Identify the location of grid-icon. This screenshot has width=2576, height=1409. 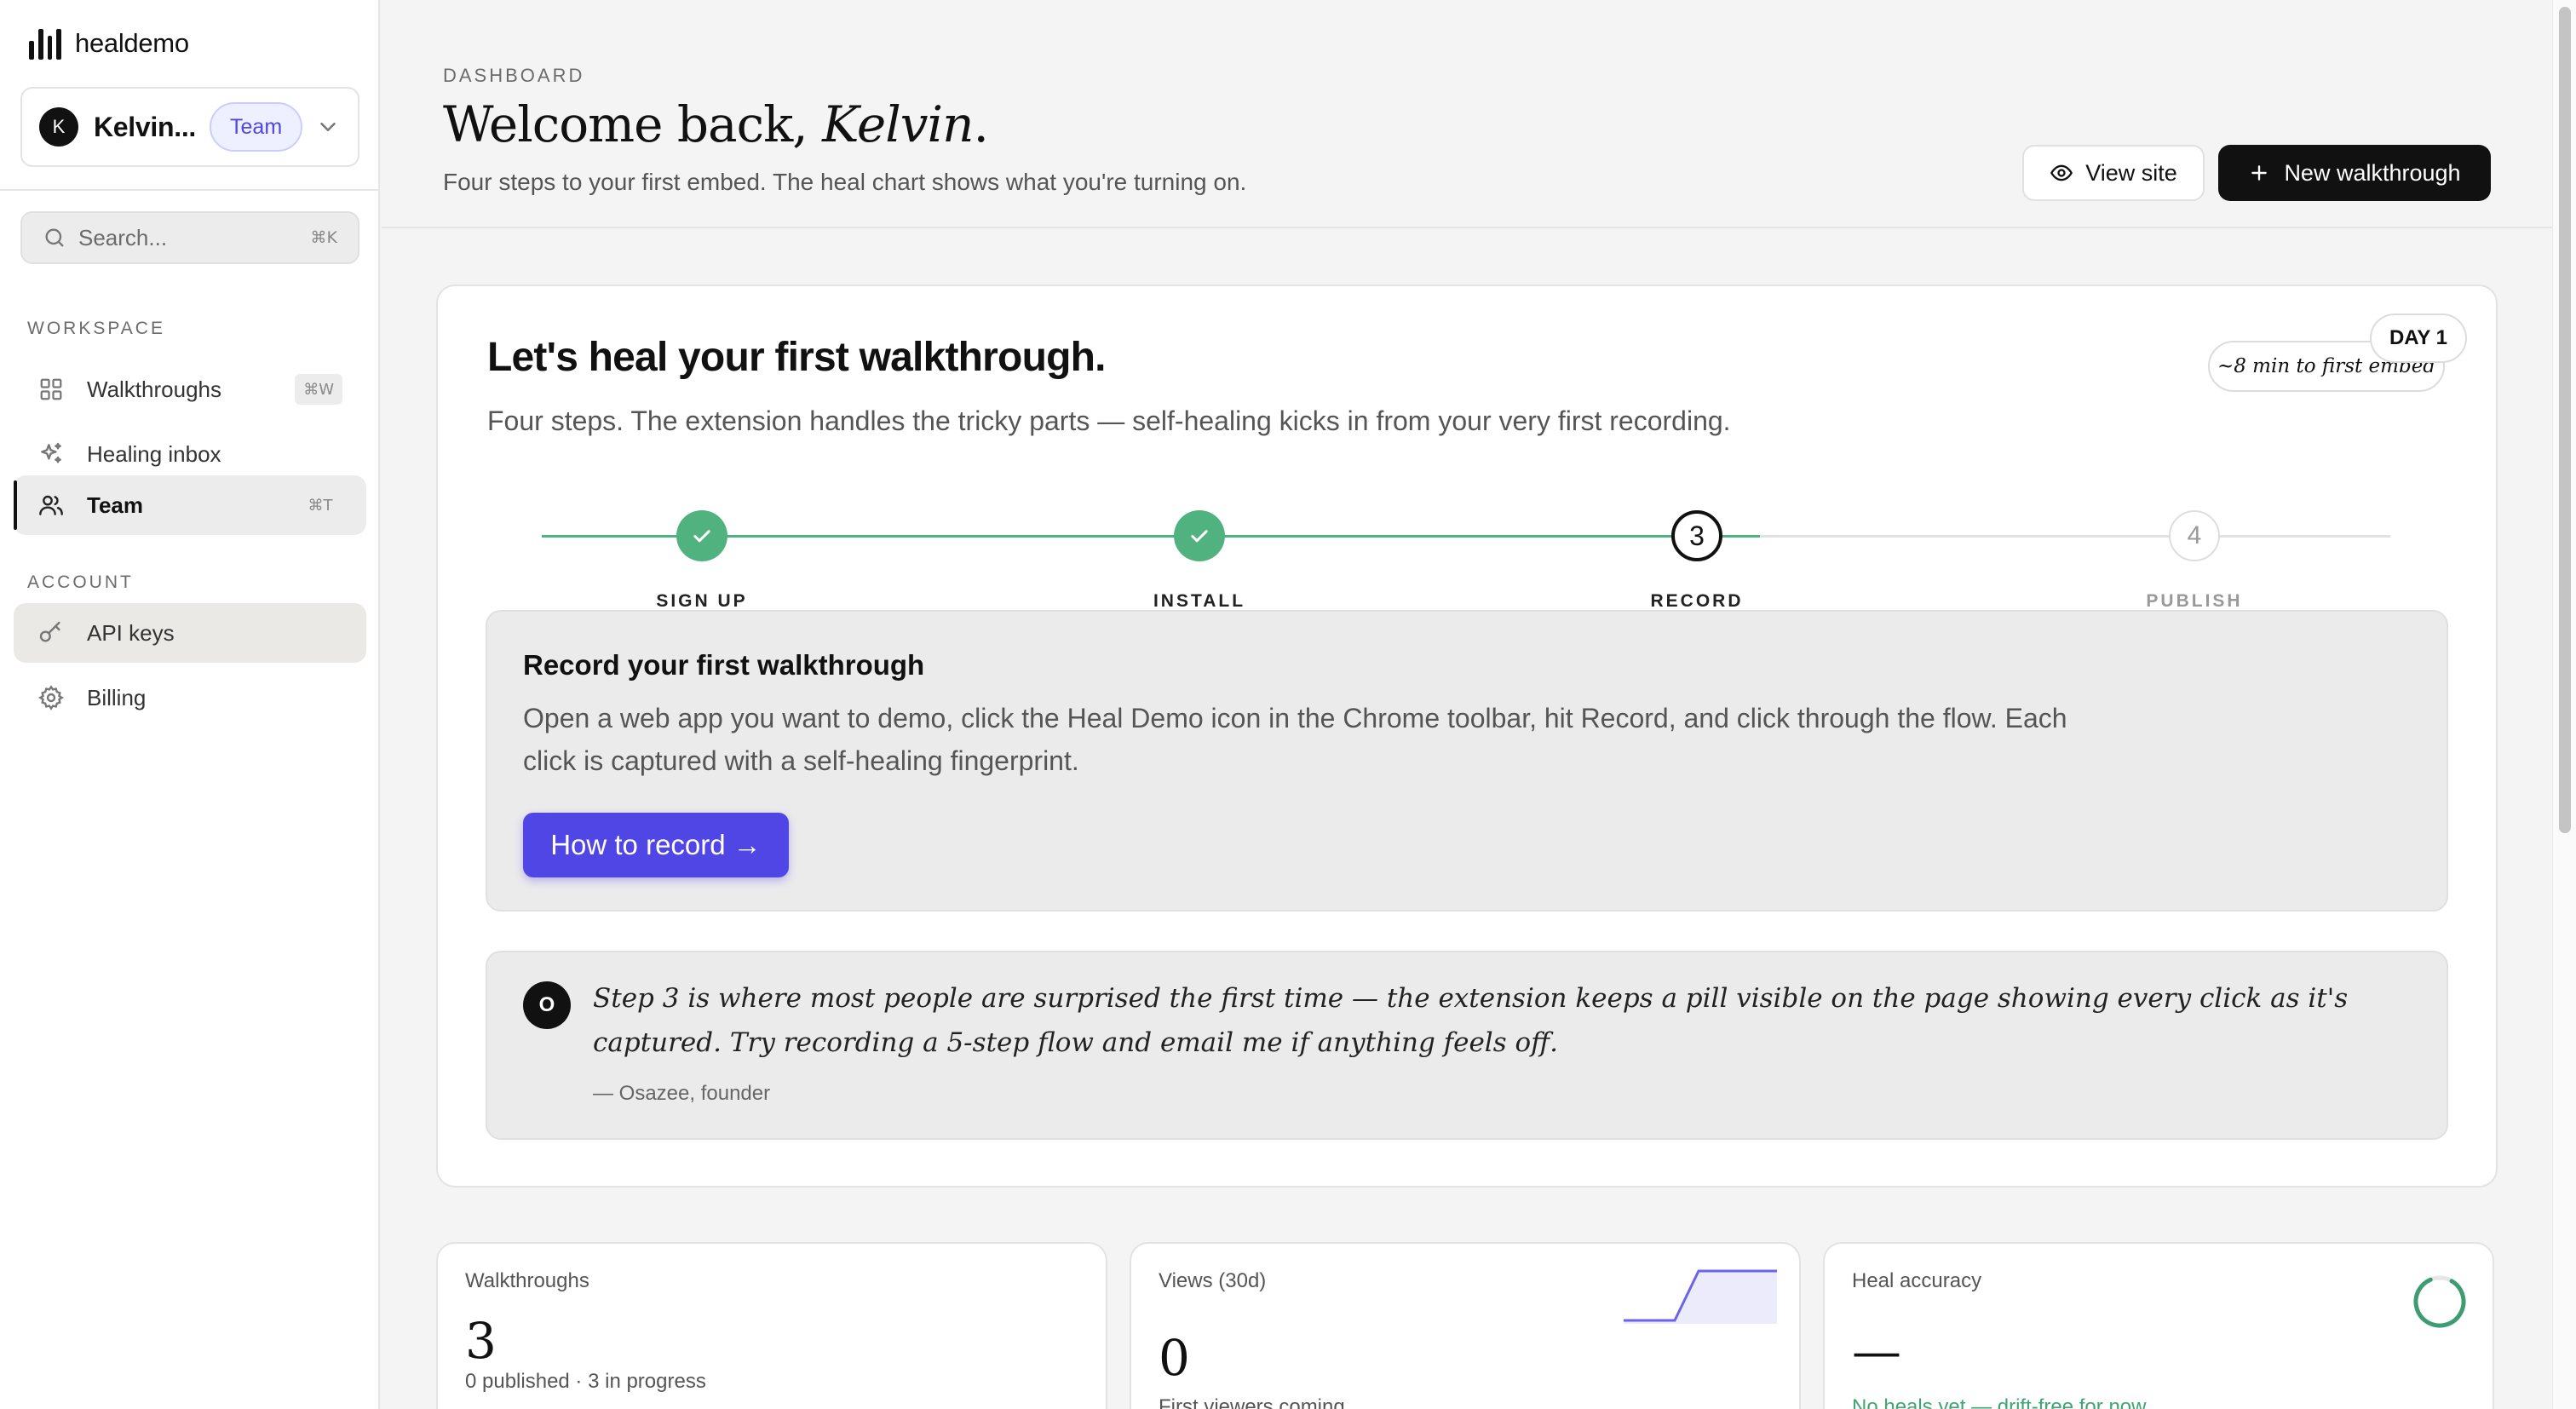
(51, 389).